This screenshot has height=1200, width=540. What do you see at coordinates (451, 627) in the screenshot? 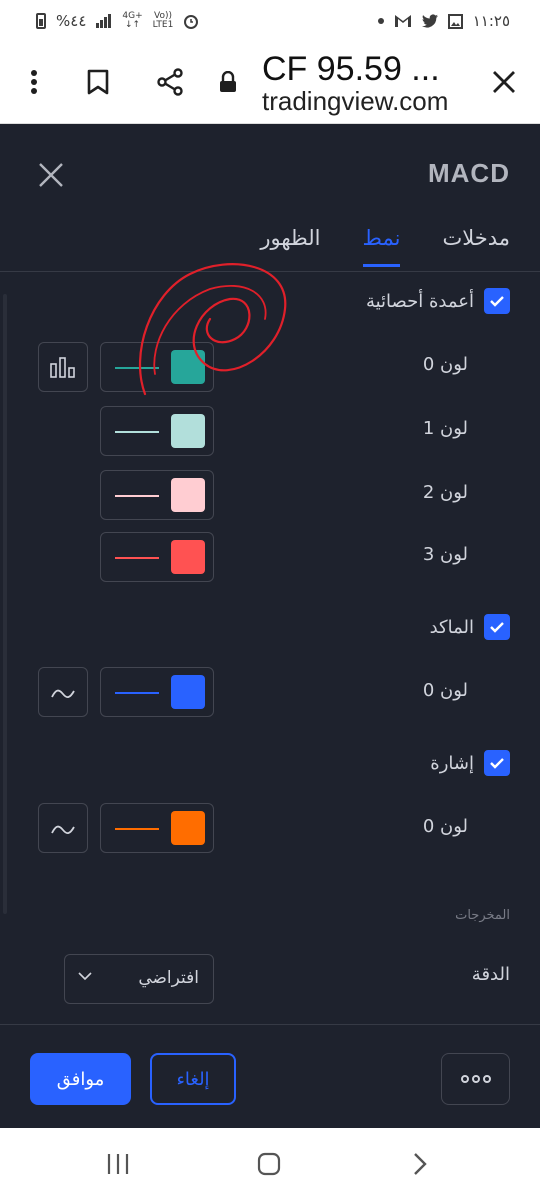
I see `macd-label: الماكد` at bounding box center [451, 627].